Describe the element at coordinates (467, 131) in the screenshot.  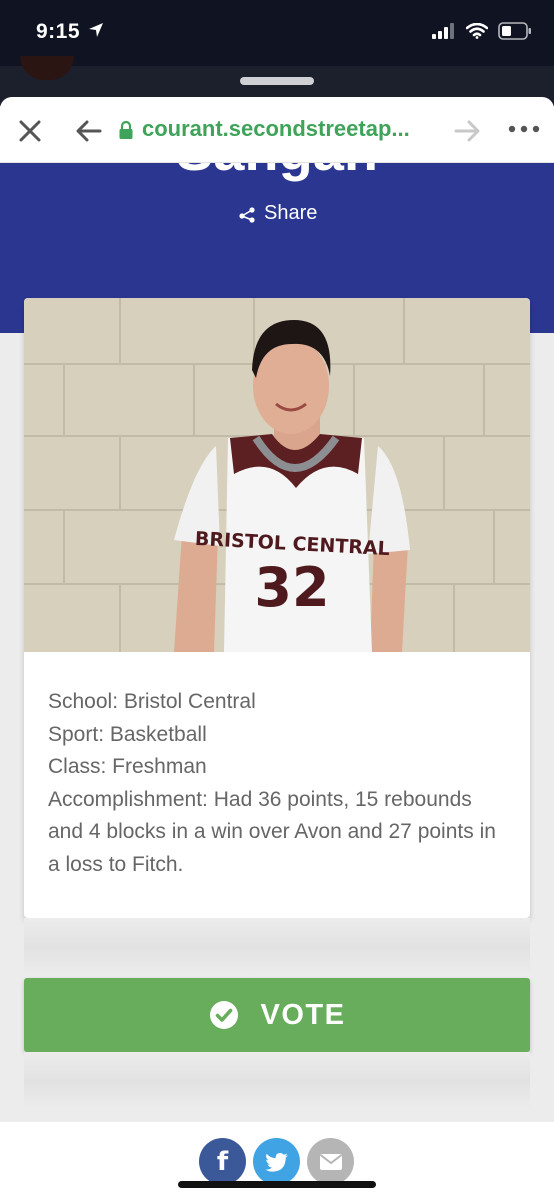
I see `forward-arrow-icon` at that location.